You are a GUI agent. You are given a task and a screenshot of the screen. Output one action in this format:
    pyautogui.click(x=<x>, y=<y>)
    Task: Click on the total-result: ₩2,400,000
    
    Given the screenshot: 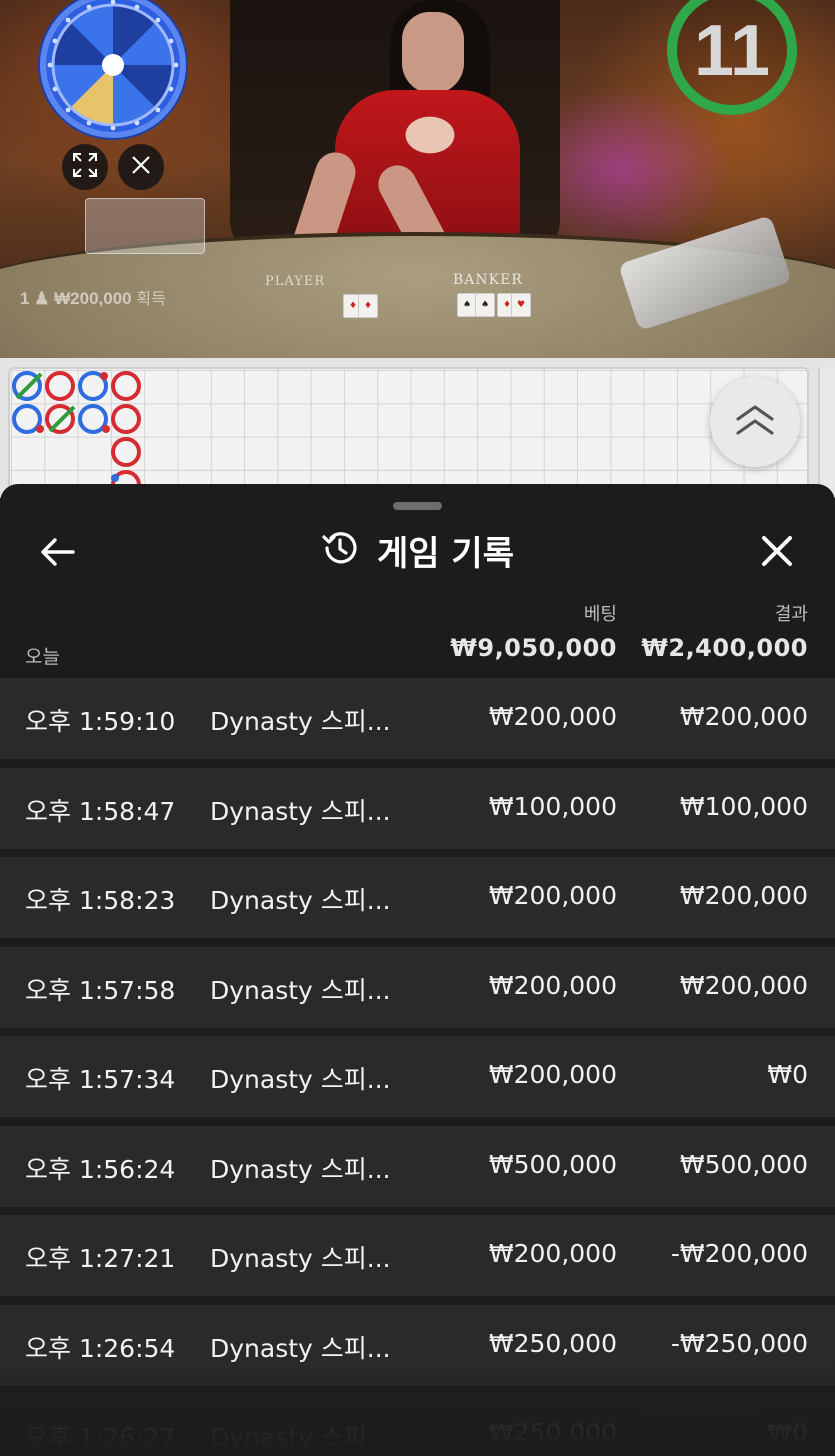 What is the action you would take?
    pyautogui.click(x=724, y=648)
    